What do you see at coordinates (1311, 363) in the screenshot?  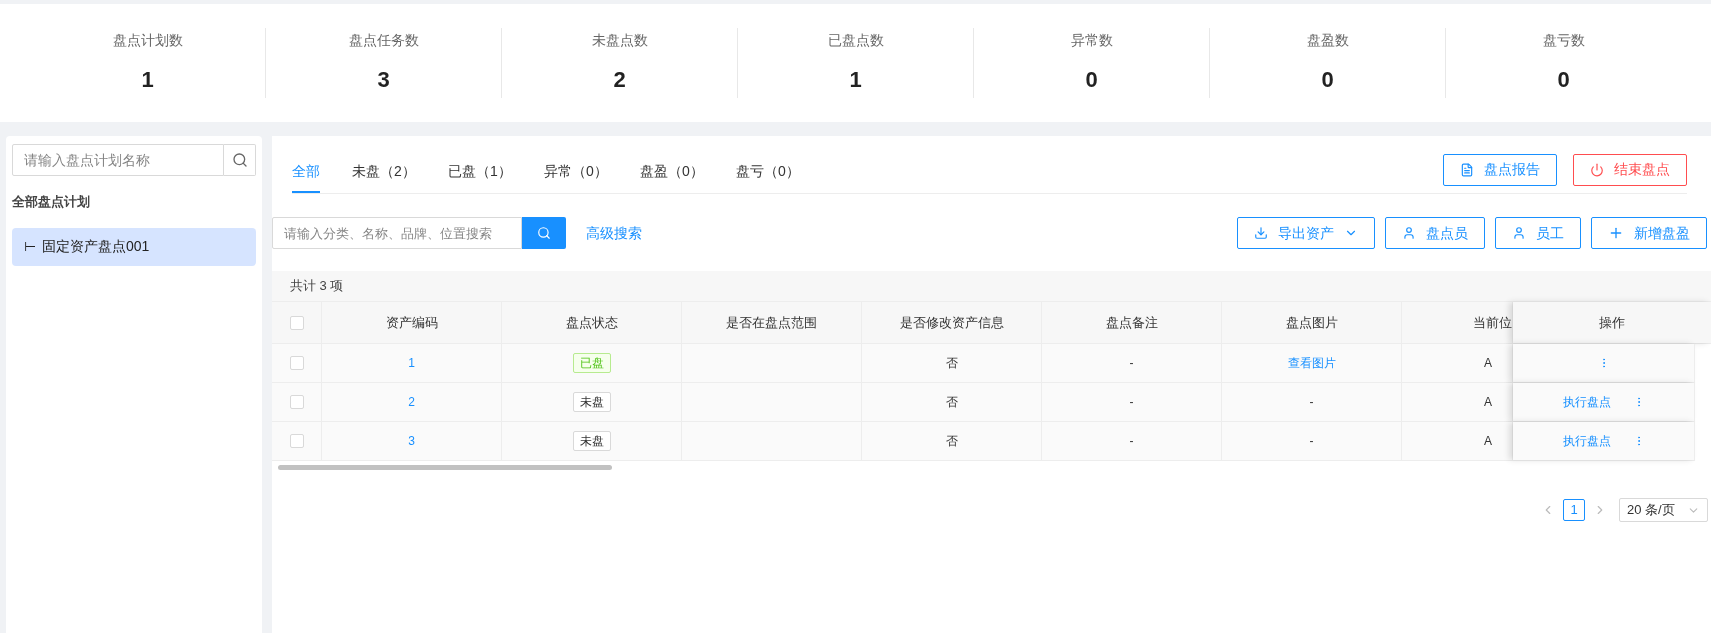 I see `view-image-link: 查看图片` at bounding box center [1311, 363].